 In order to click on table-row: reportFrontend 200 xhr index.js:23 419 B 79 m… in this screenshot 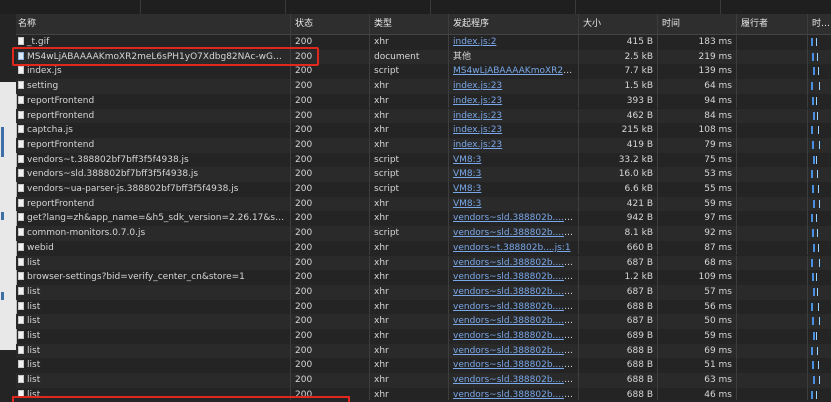, I will do `click(423, 145)`.